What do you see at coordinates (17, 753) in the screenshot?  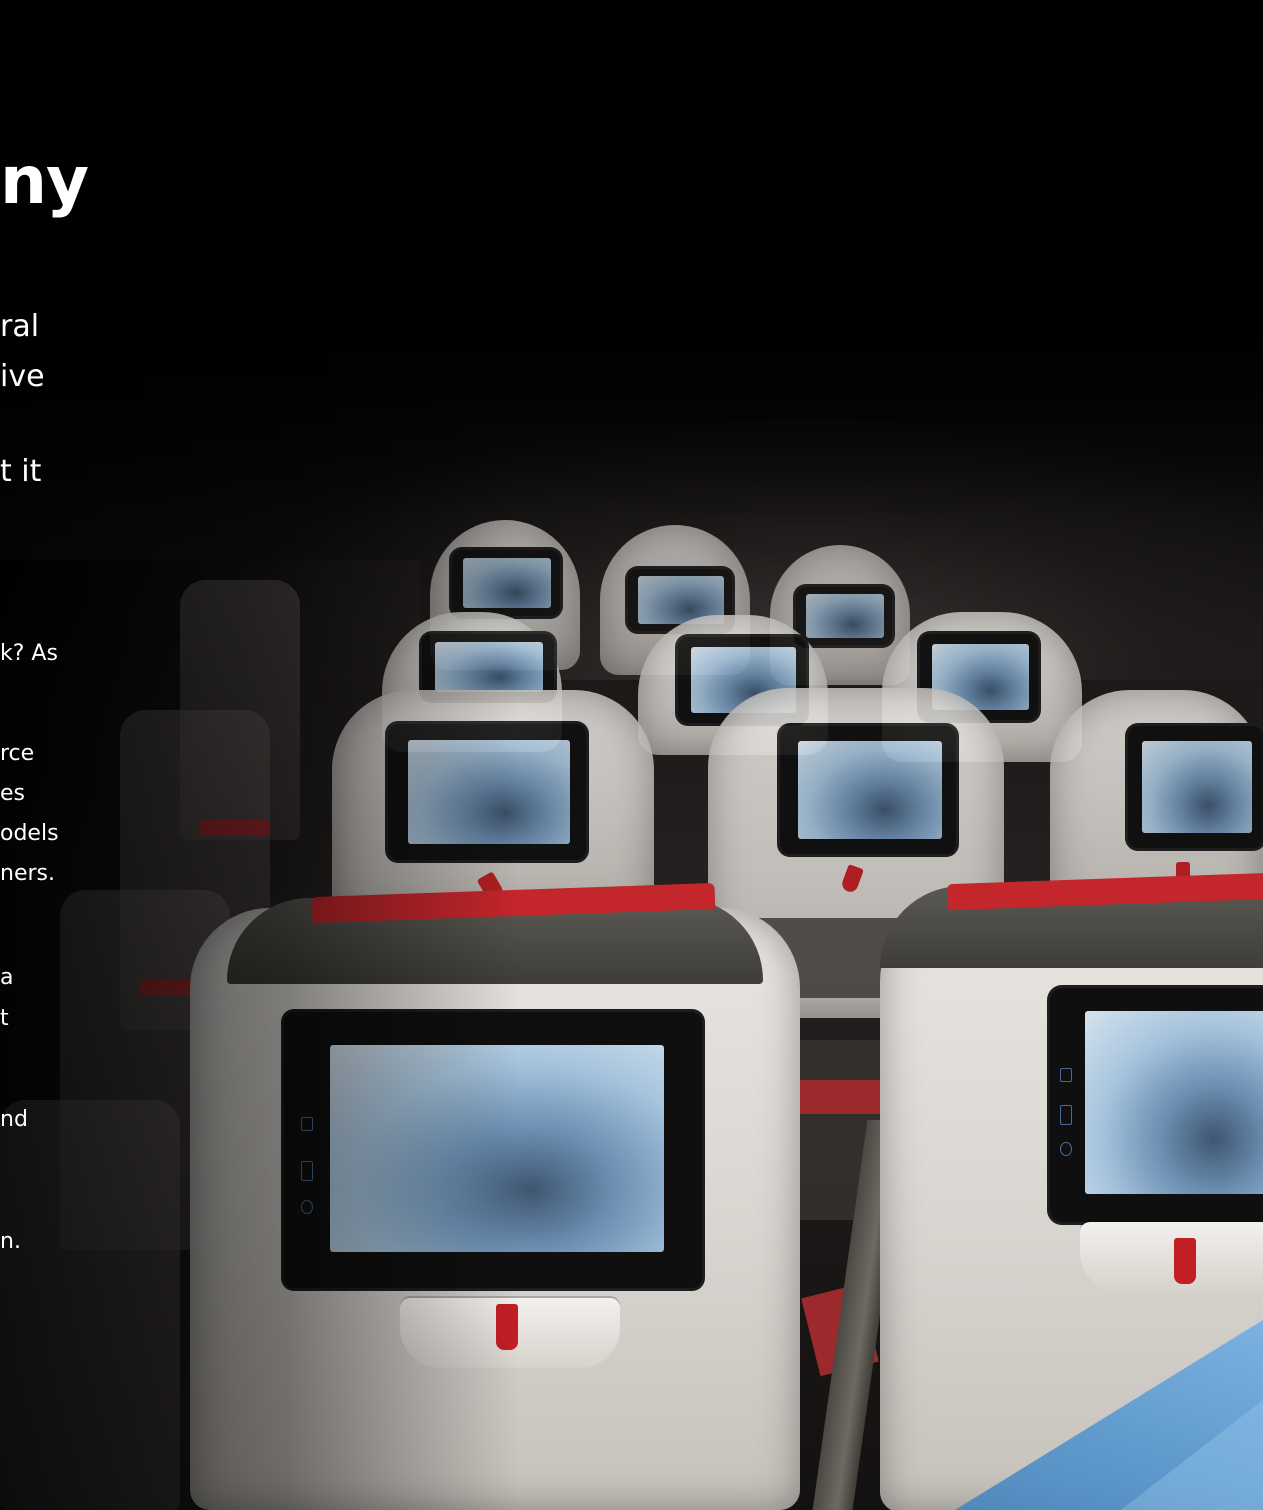 I see `body-line-2: rce` at bounding box center [17, 753].